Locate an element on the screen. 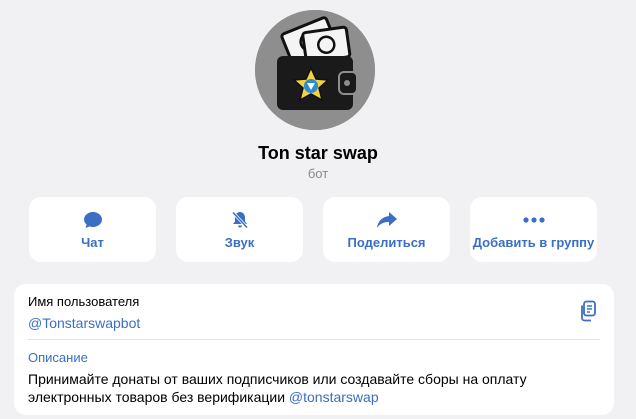 This screenshot has height=419, width=636. description-link: @tonstarswap is located at coordinates (334, 397).